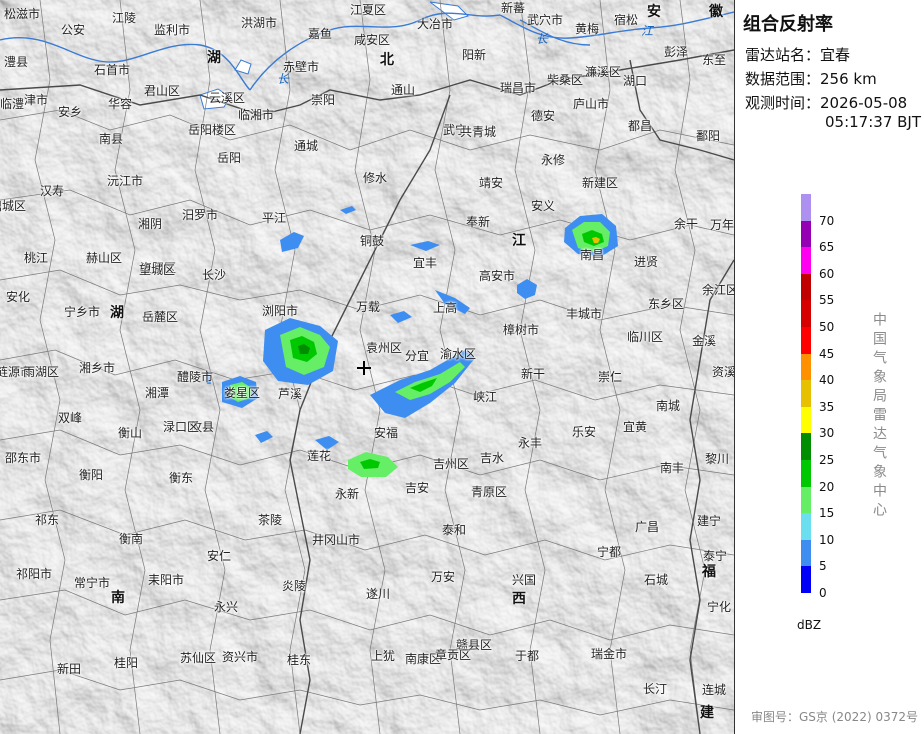  Describe the element at coordinates (497, 276) in the screenshot. I see `place-label: 高安市` at that location.